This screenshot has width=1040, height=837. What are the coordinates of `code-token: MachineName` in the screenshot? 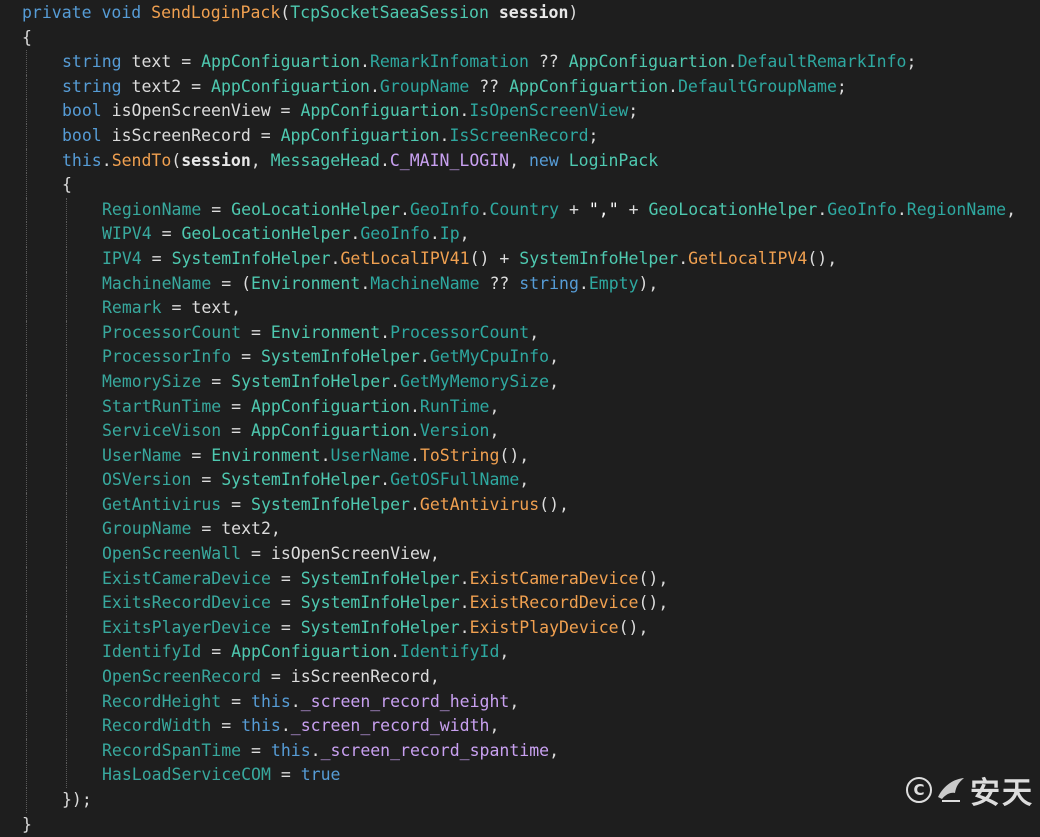 It's located at (157, 283).